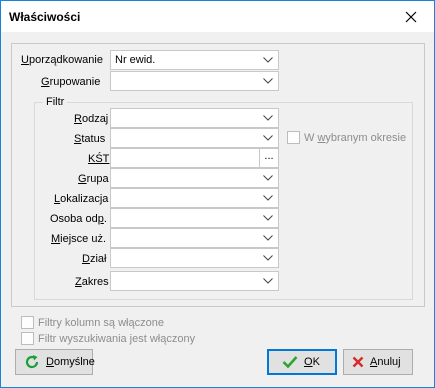 The width and height of the screenshot is (435, 388). I want to click on refresh-icon, so click(32, 362).